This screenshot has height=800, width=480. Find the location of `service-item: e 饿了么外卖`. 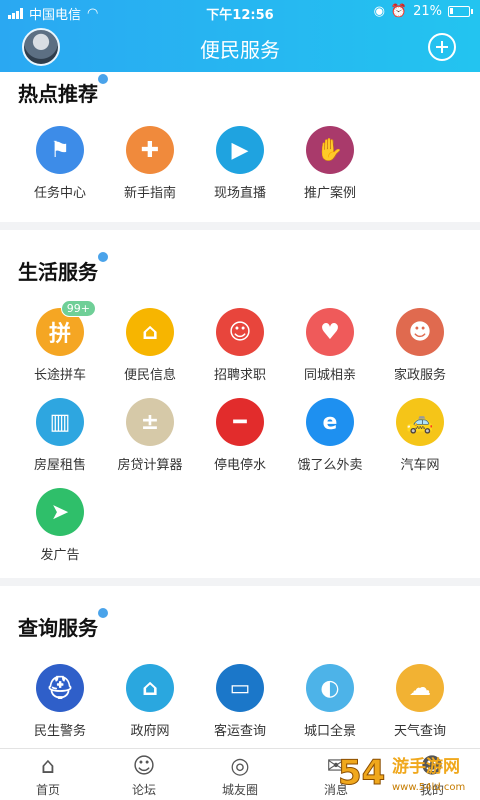

service-item: e 饿了么外卖 is located at coordinates (330, 435).